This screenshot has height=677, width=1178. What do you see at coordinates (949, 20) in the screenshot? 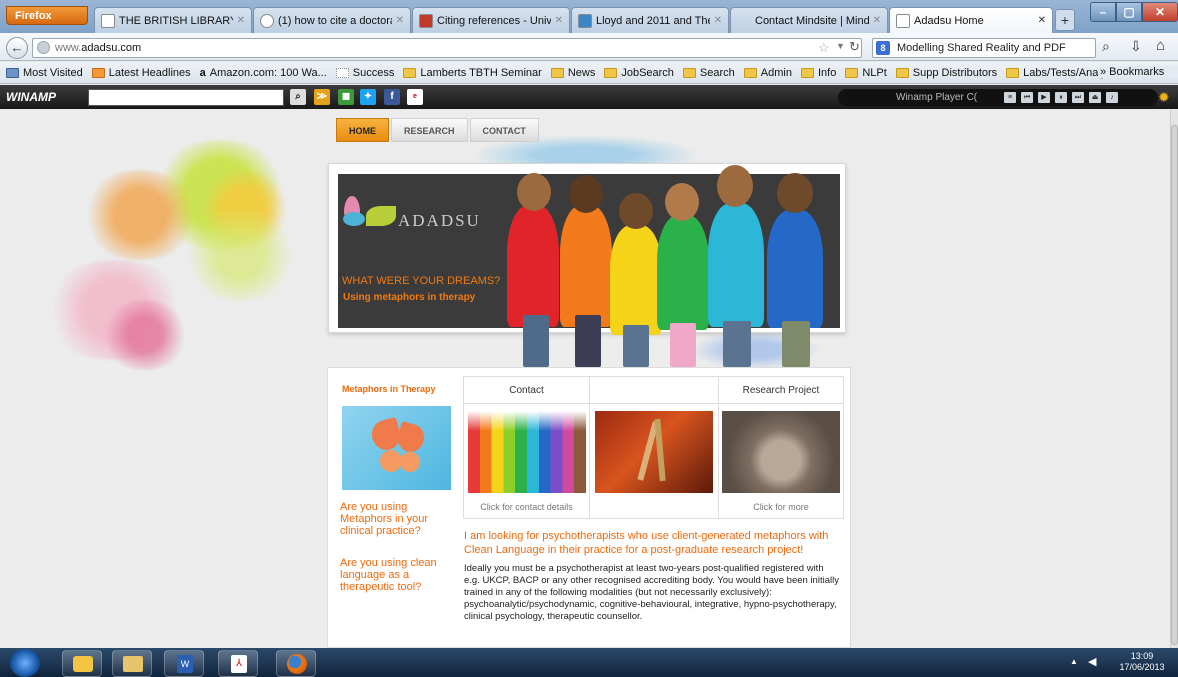
I see `tab-label: Adadsu Home` at bounding box center [949, 20].